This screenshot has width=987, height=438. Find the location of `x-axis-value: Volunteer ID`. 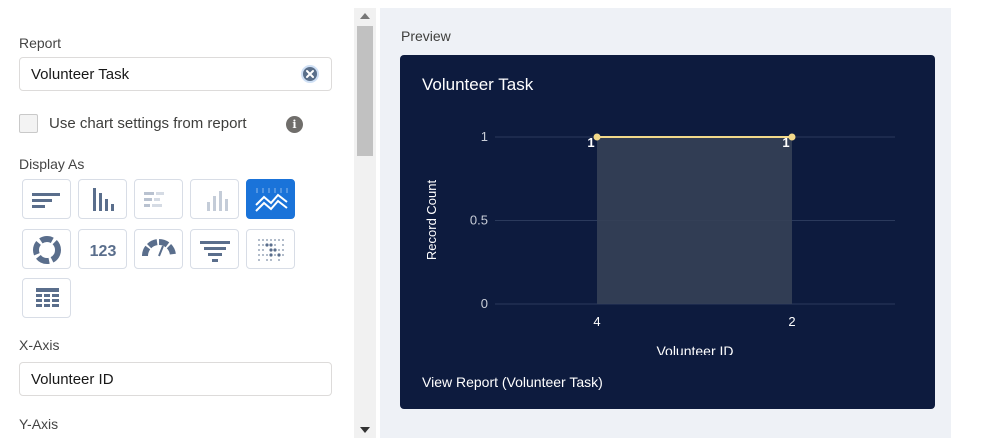

x-axis-value: Volunteer ID is located at coordinates (72, 379).